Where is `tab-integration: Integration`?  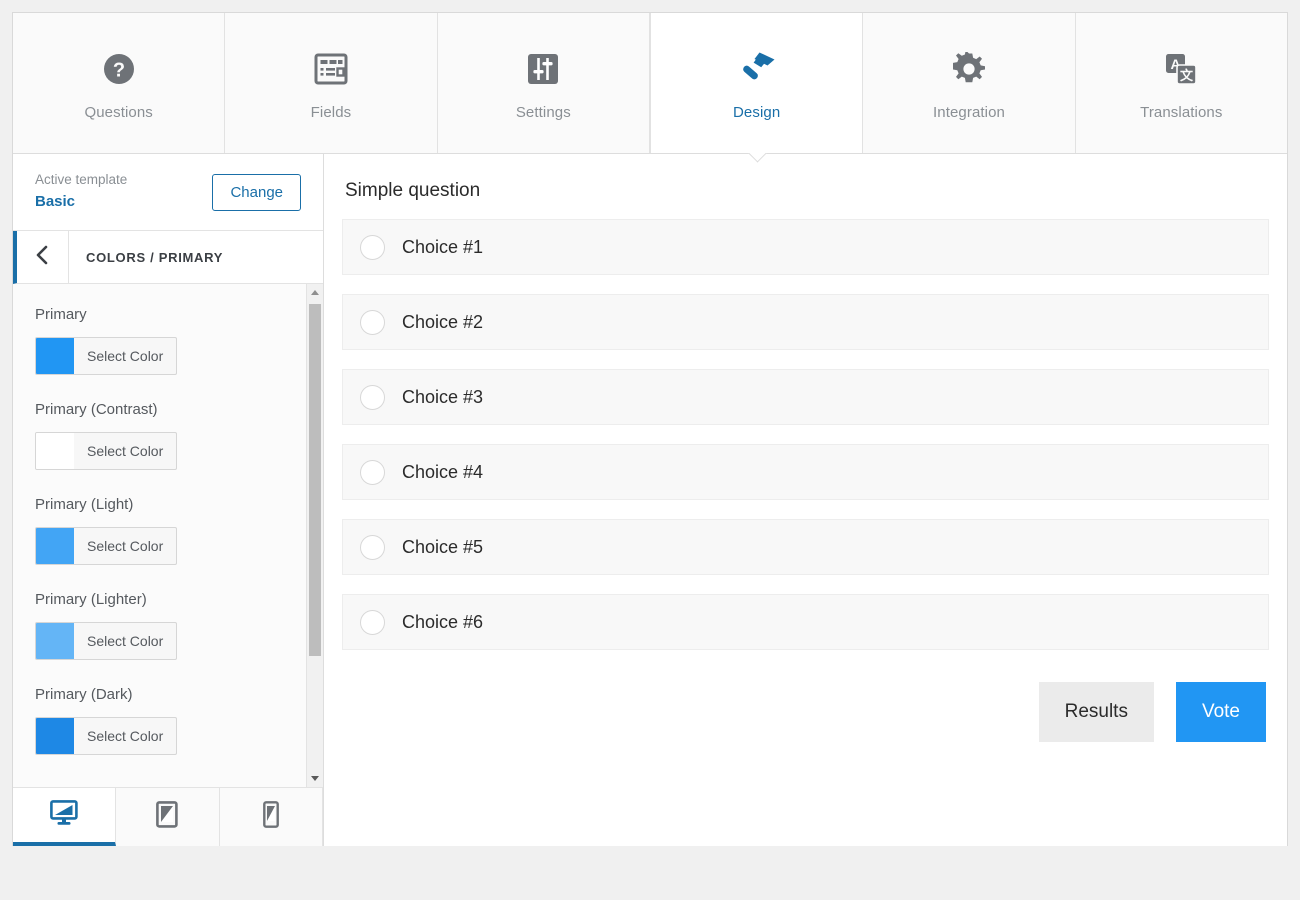
tab-integration: Integration is located at coordinates (969, 83).